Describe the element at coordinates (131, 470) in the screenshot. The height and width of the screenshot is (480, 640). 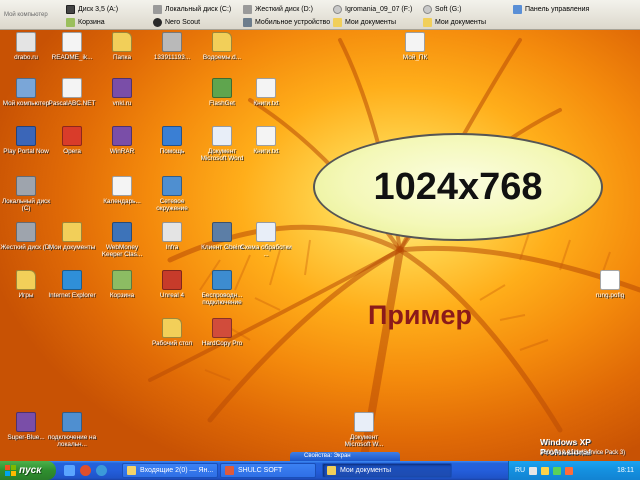
I see `mail-icon` at that location.